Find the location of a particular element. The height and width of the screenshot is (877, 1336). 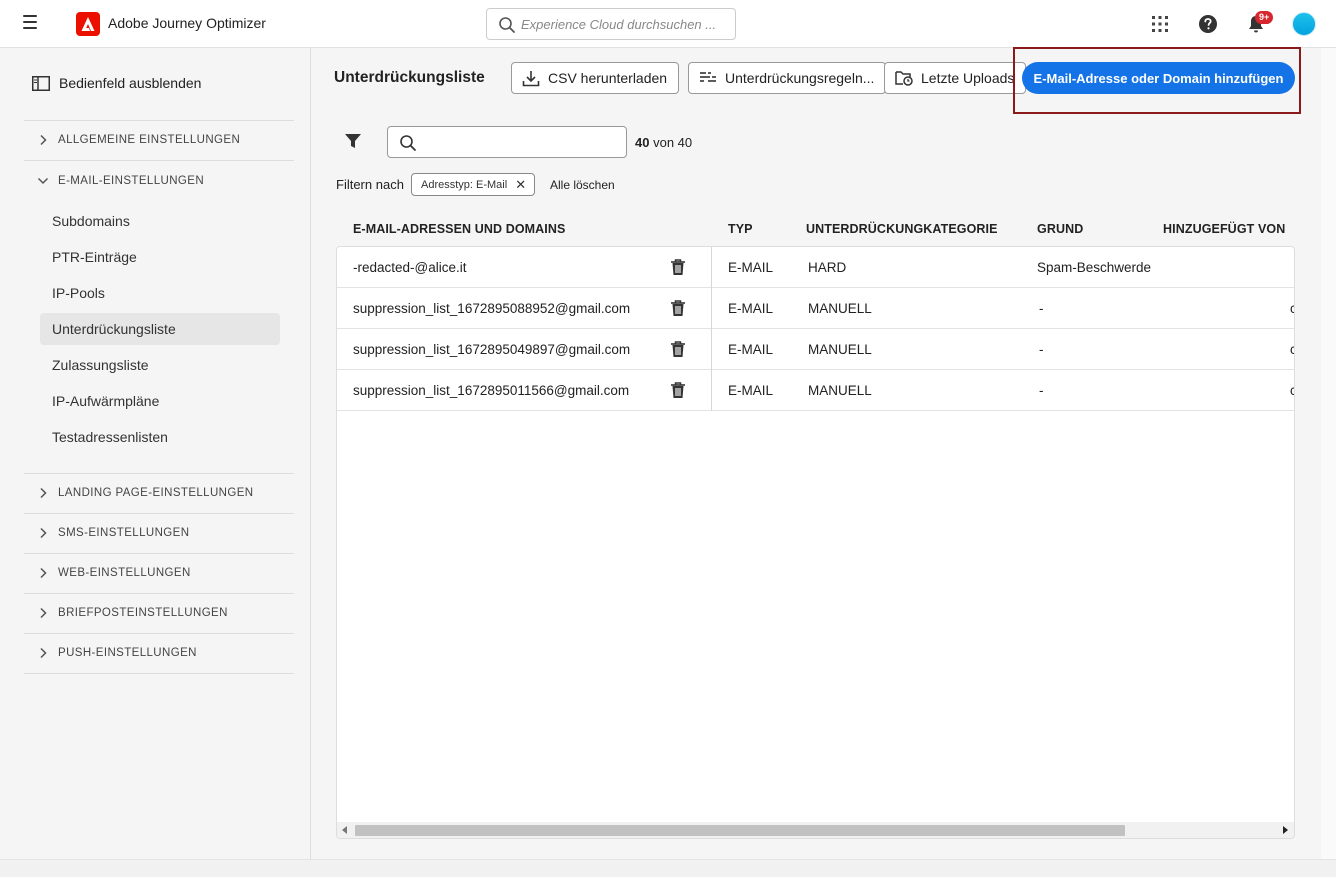

sticky-column-divider is located at coordinates (711, 329).